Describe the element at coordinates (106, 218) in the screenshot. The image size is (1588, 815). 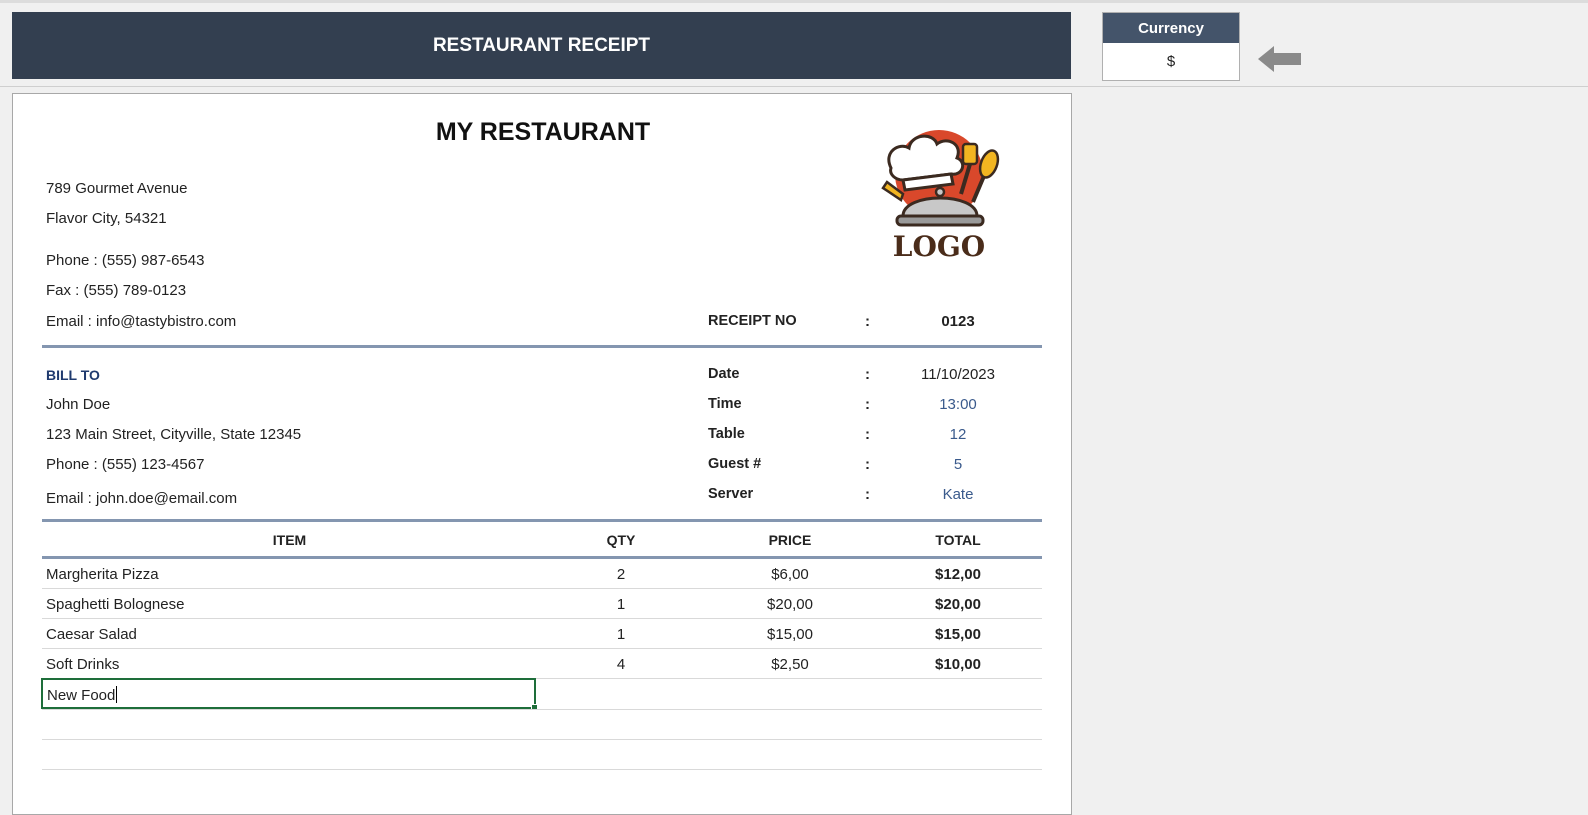
I see `restaurant-address-line2: Flavor City, 54321` at that location.